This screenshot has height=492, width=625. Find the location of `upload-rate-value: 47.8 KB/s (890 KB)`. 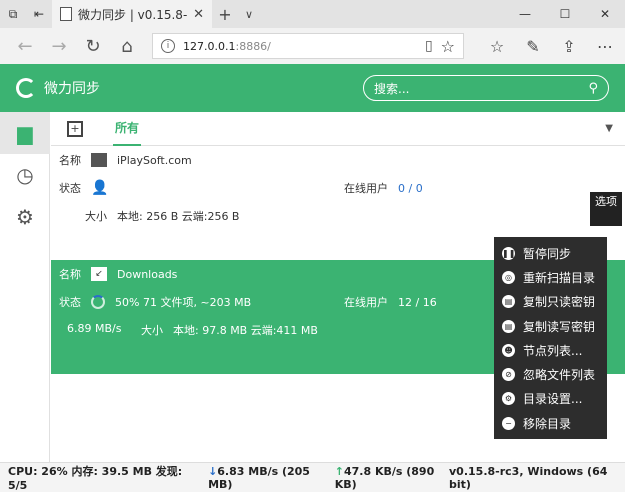

upload-rate-value: 47.8 KB/s (890 KB) is located at coordinates (384, 477).